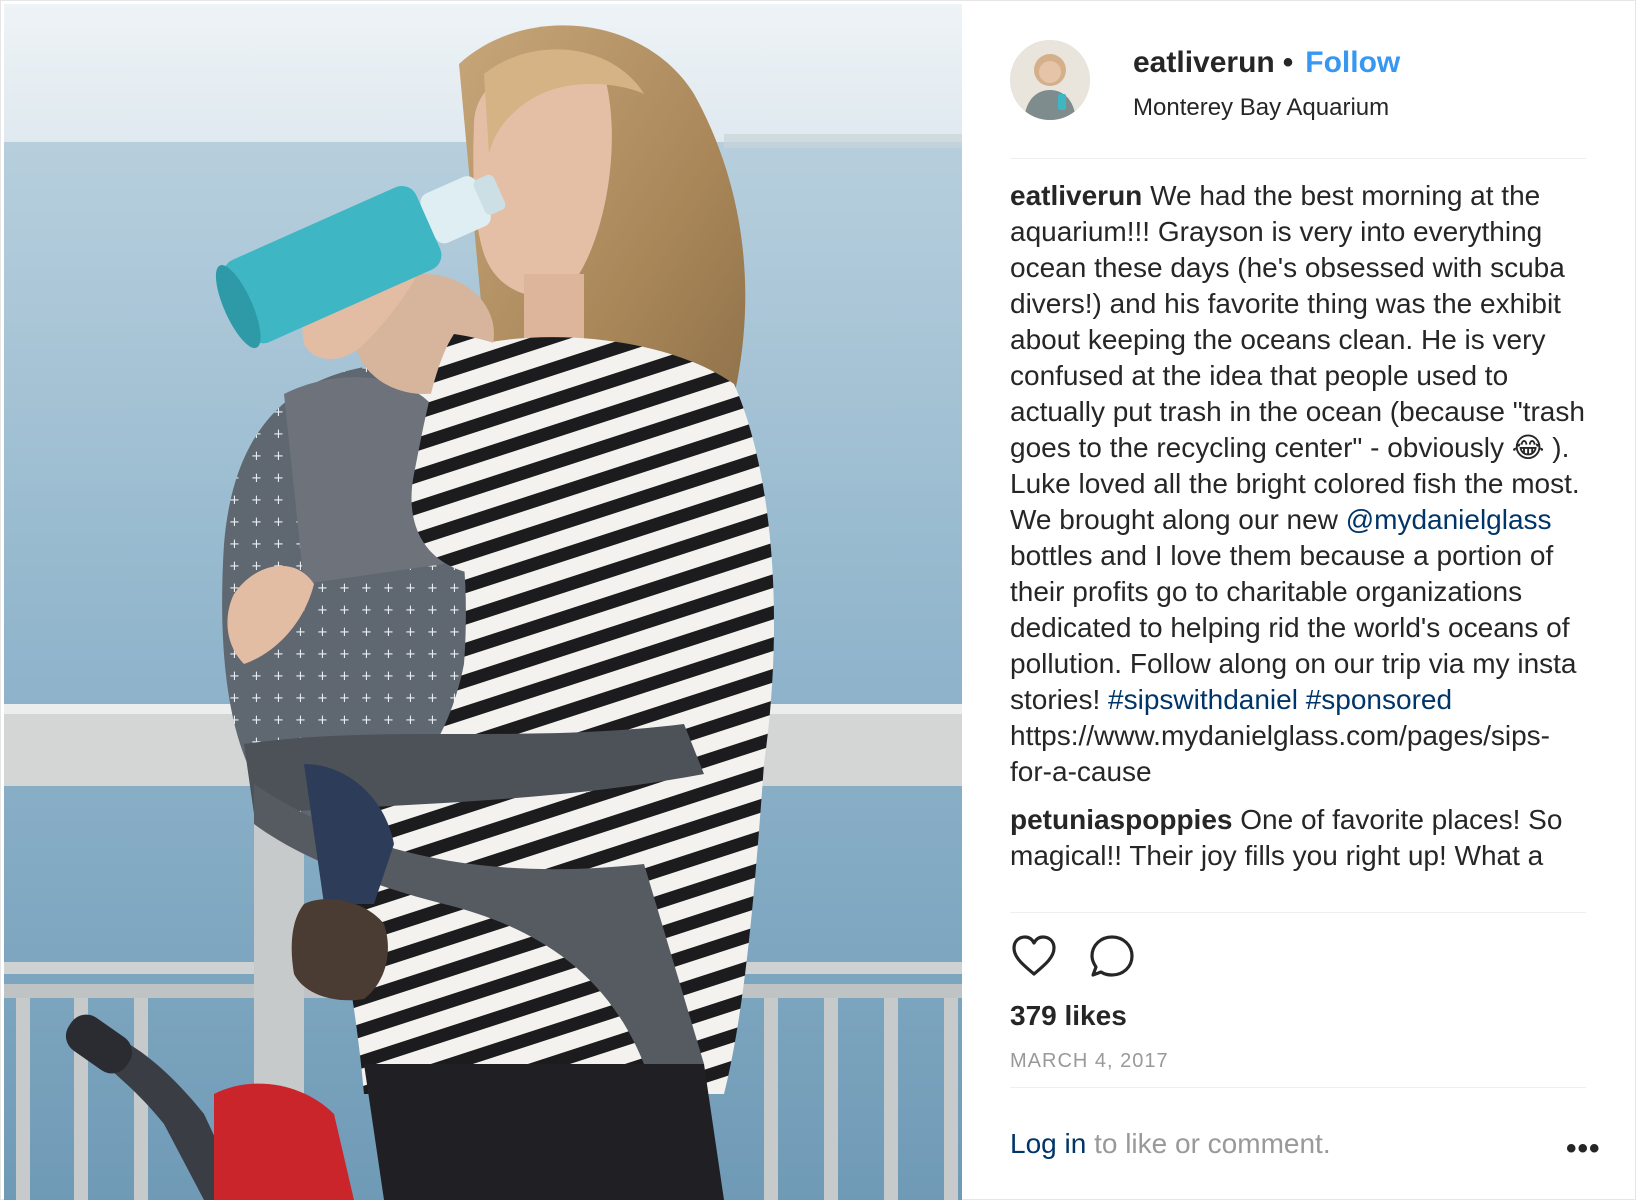  I want to click on login-link: Log in, so click(1048, 1143).